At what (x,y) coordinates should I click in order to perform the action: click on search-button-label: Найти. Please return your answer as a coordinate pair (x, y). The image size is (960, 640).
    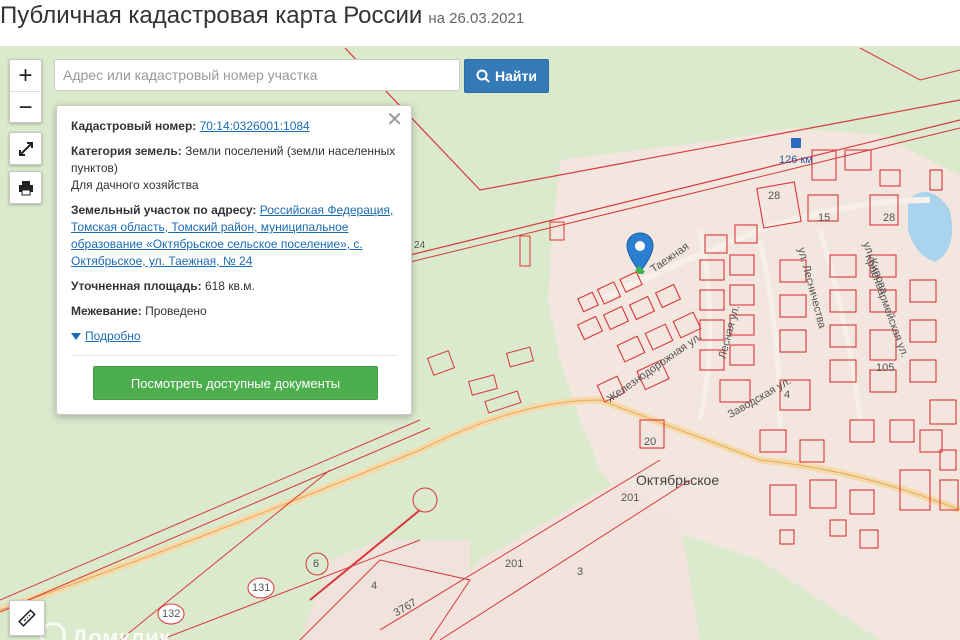
    Looking at the image, I should click on (516, 76).